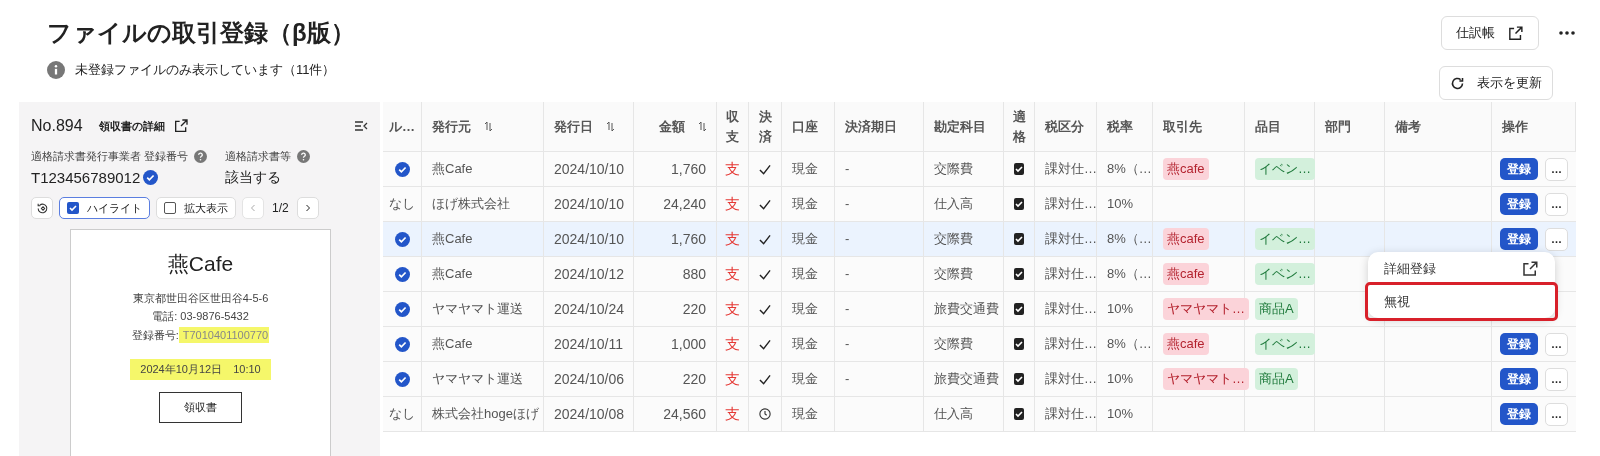 Image resolution: width=1600 pixels, height=456 pixels. What do you see at coordinates (1350, 126) in the screenshot?
I see `column-header: 部門` at bounding box center [1350, 126].